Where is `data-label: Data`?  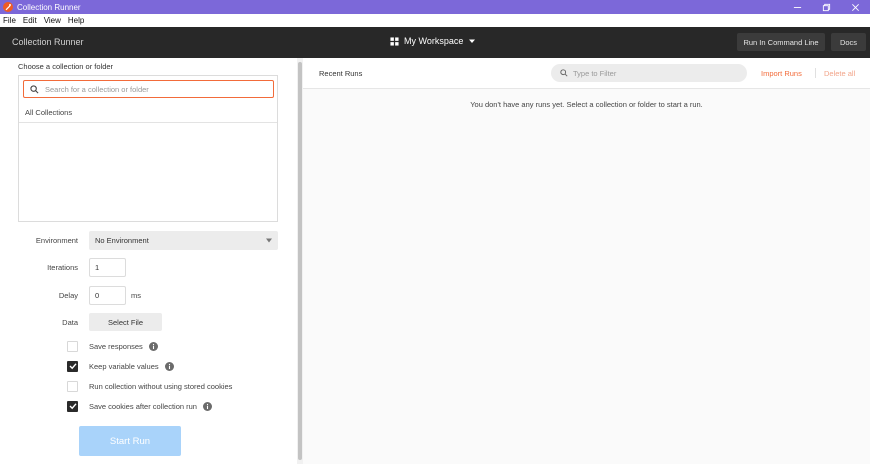 data-label: Data is located at coordinates (70, 322).